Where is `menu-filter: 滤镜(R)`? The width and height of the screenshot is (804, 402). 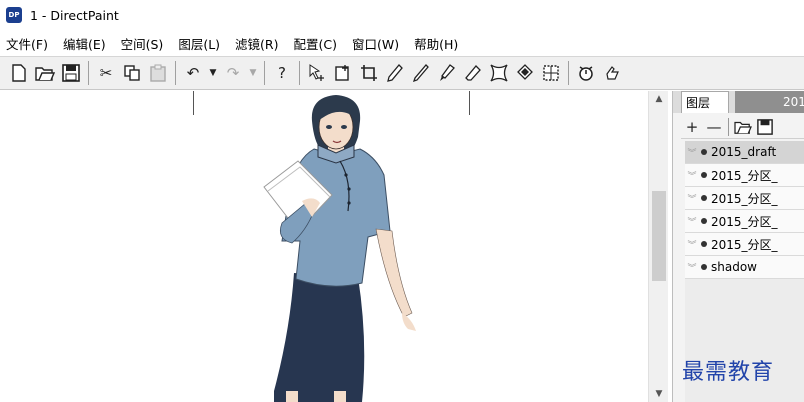
menu-filter: 滤镜(R) is located at coordinates (256, 43).